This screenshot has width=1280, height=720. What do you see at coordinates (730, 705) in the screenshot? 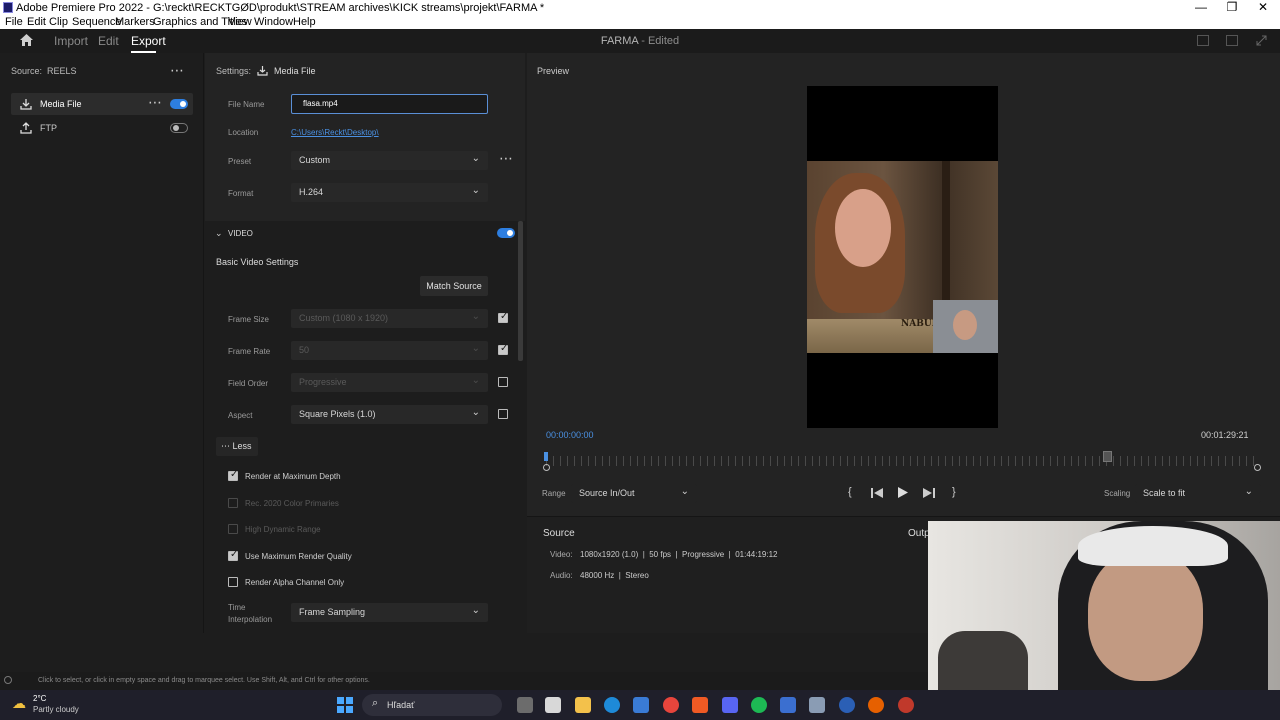
I see `discord-icon` at bounding box center [730, 705].